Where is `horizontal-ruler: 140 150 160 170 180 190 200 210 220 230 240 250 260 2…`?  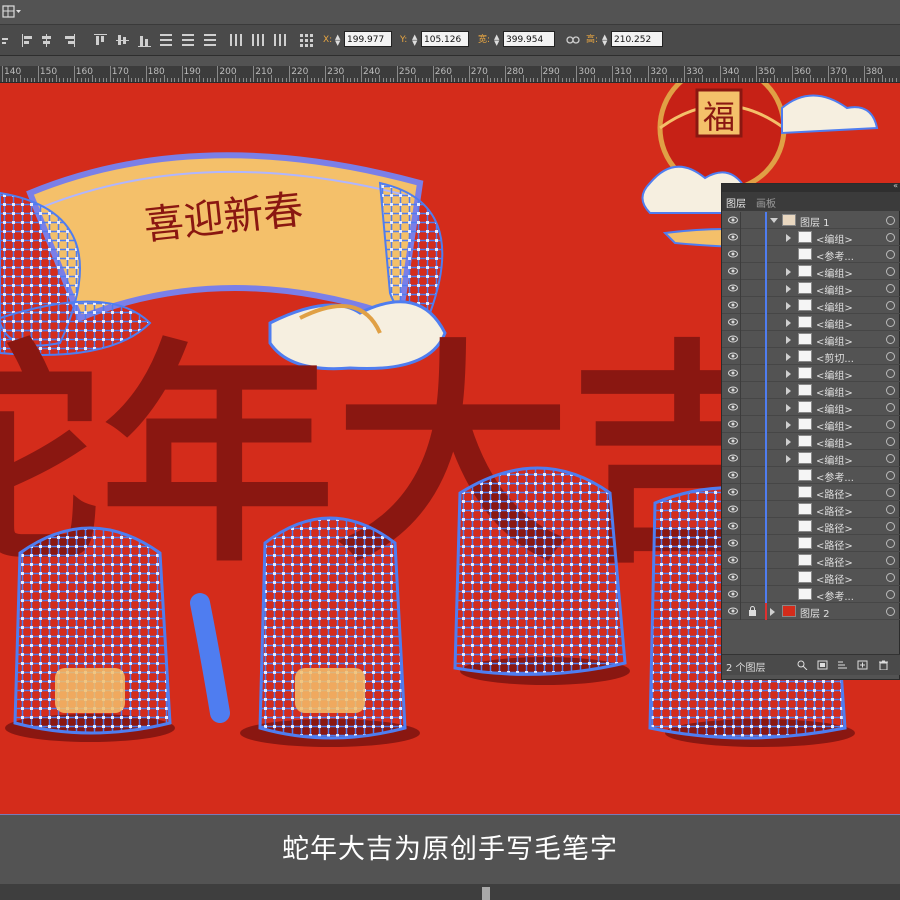
horizontal-ruler: 140 150 160 170 180 190 200 210 220 230 240 250 260 2… is located at coordinates (450, 74).